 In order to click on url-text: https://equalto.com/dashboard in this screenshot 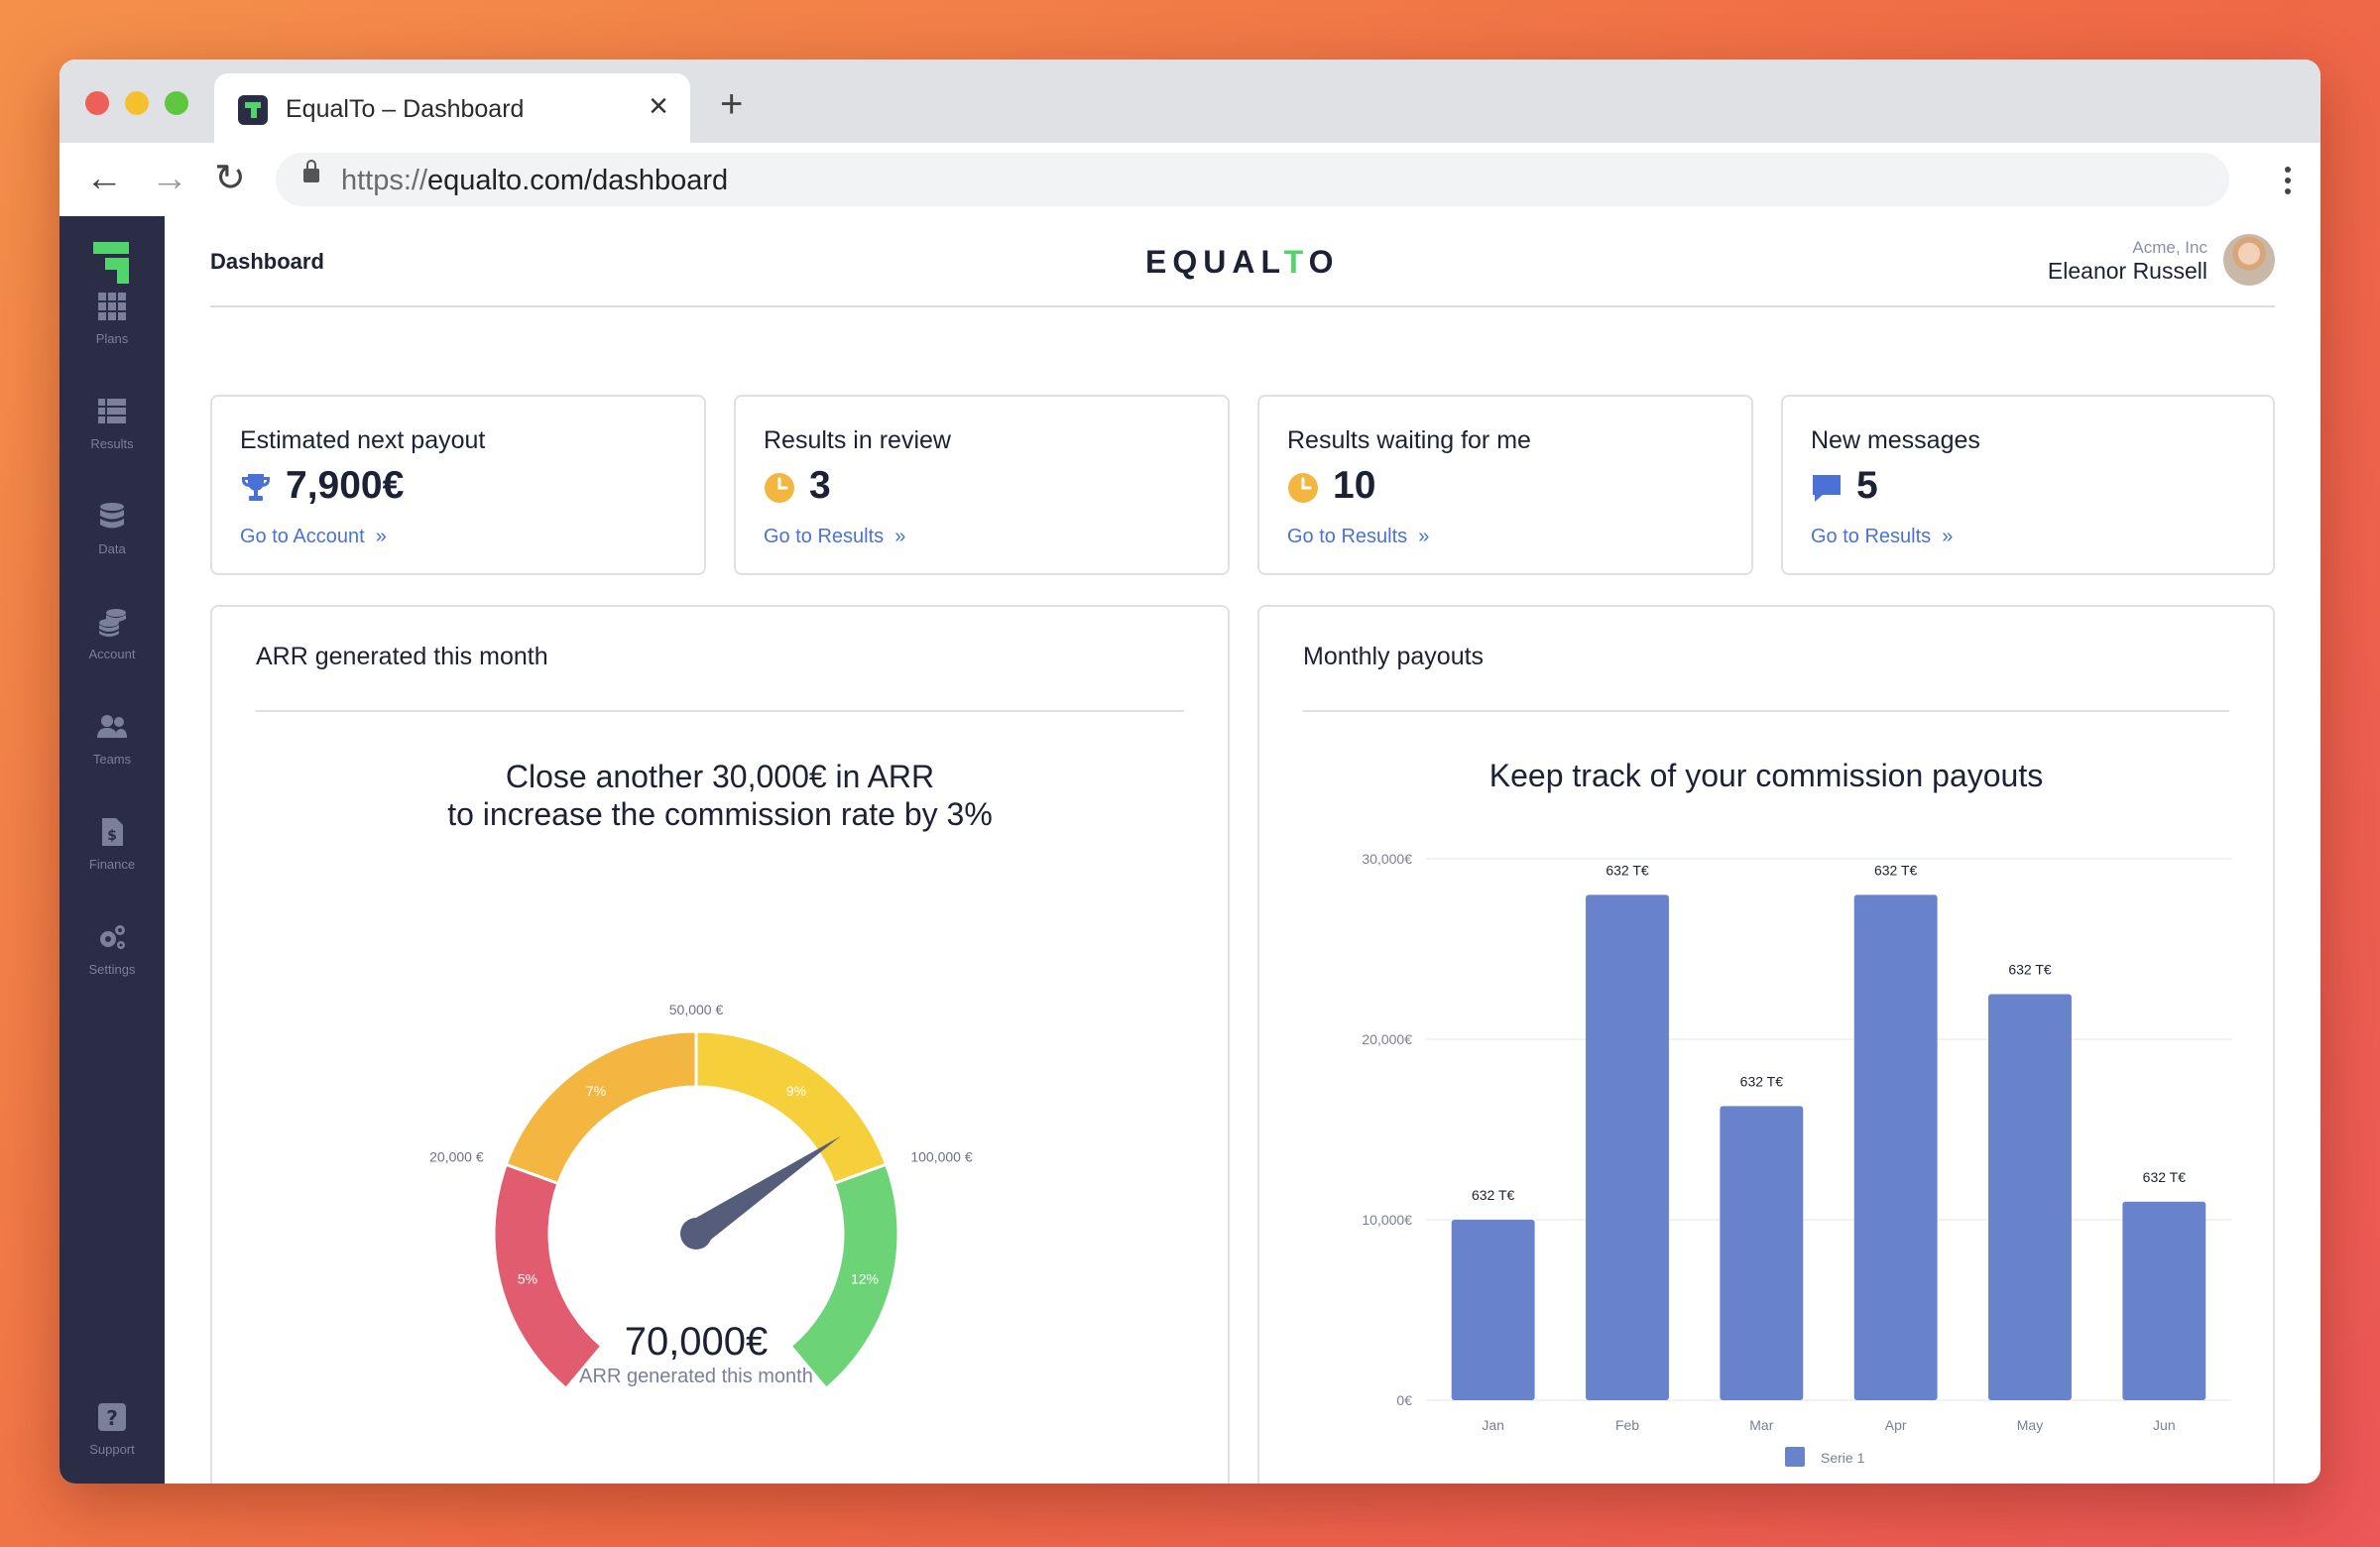, I will do `click(534, 181)`.